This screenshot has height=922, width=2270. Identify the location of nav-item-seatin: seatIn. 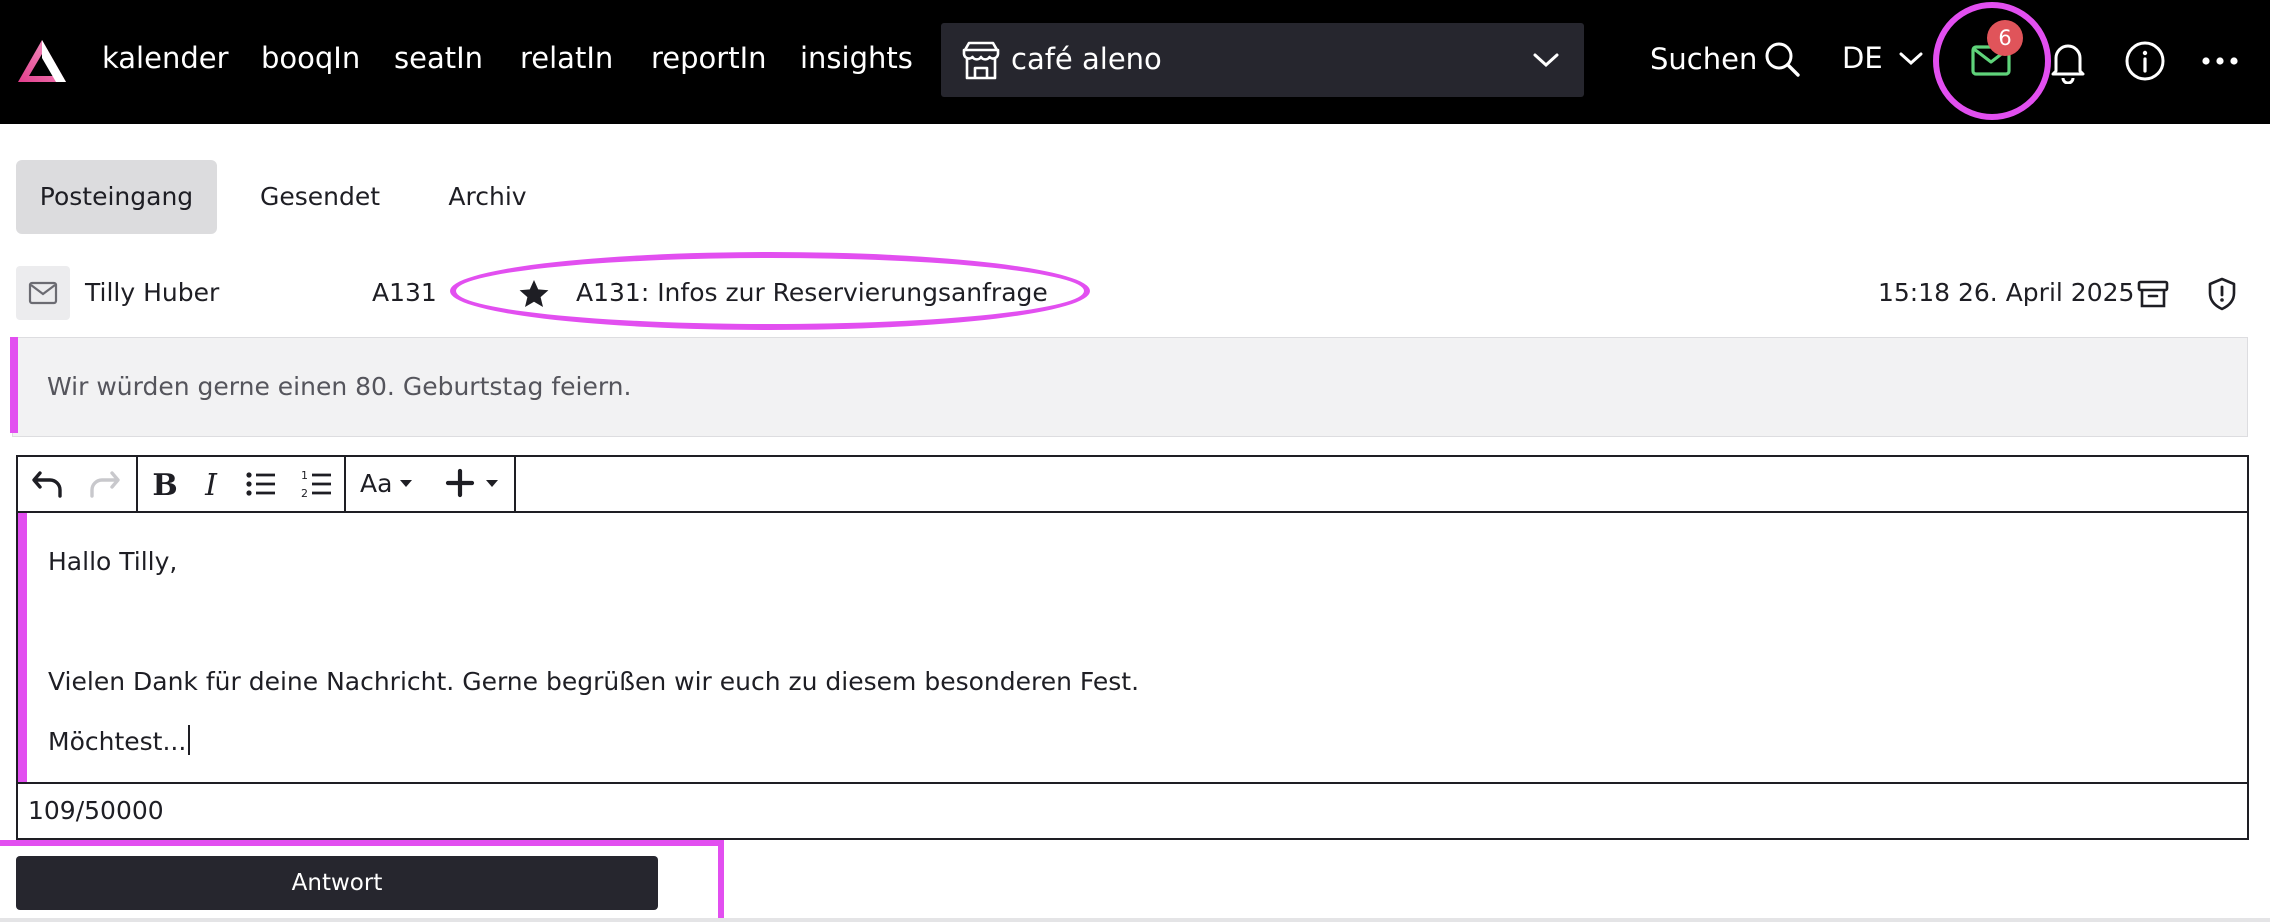
(438, 58).